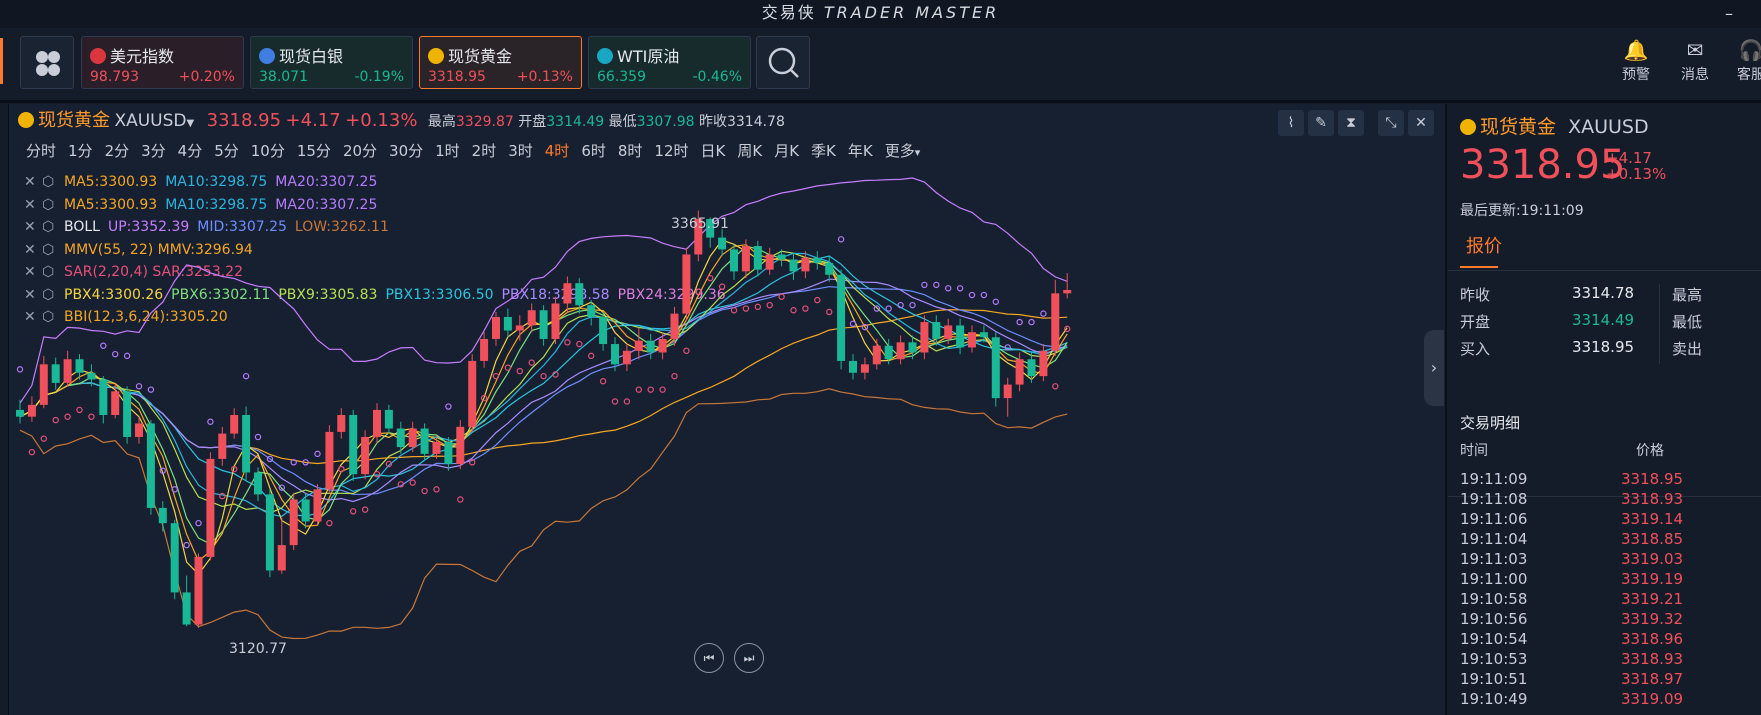 The width and height of the screenshot is (1761, 715). Describe the element at coordinates (669, 62) in the screenshot. I see `quote-card: WTI原油 66.359 -0.46%` at that location.